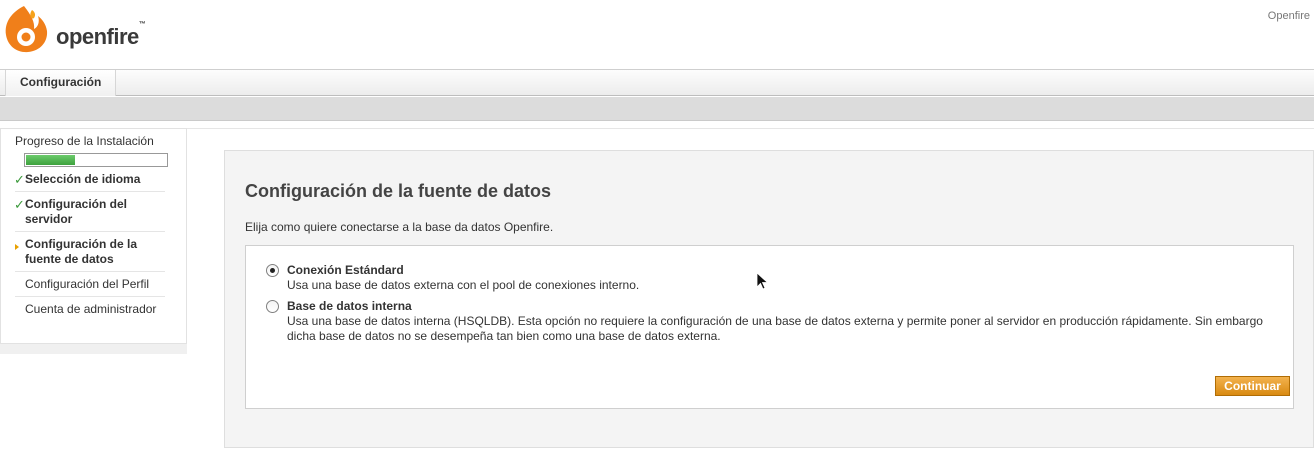 The height and width of the screenshot is (455, 1314). Describe the element at coordinates (17, 247) in the screenshot. I see `arrow-right-icon` at that location.